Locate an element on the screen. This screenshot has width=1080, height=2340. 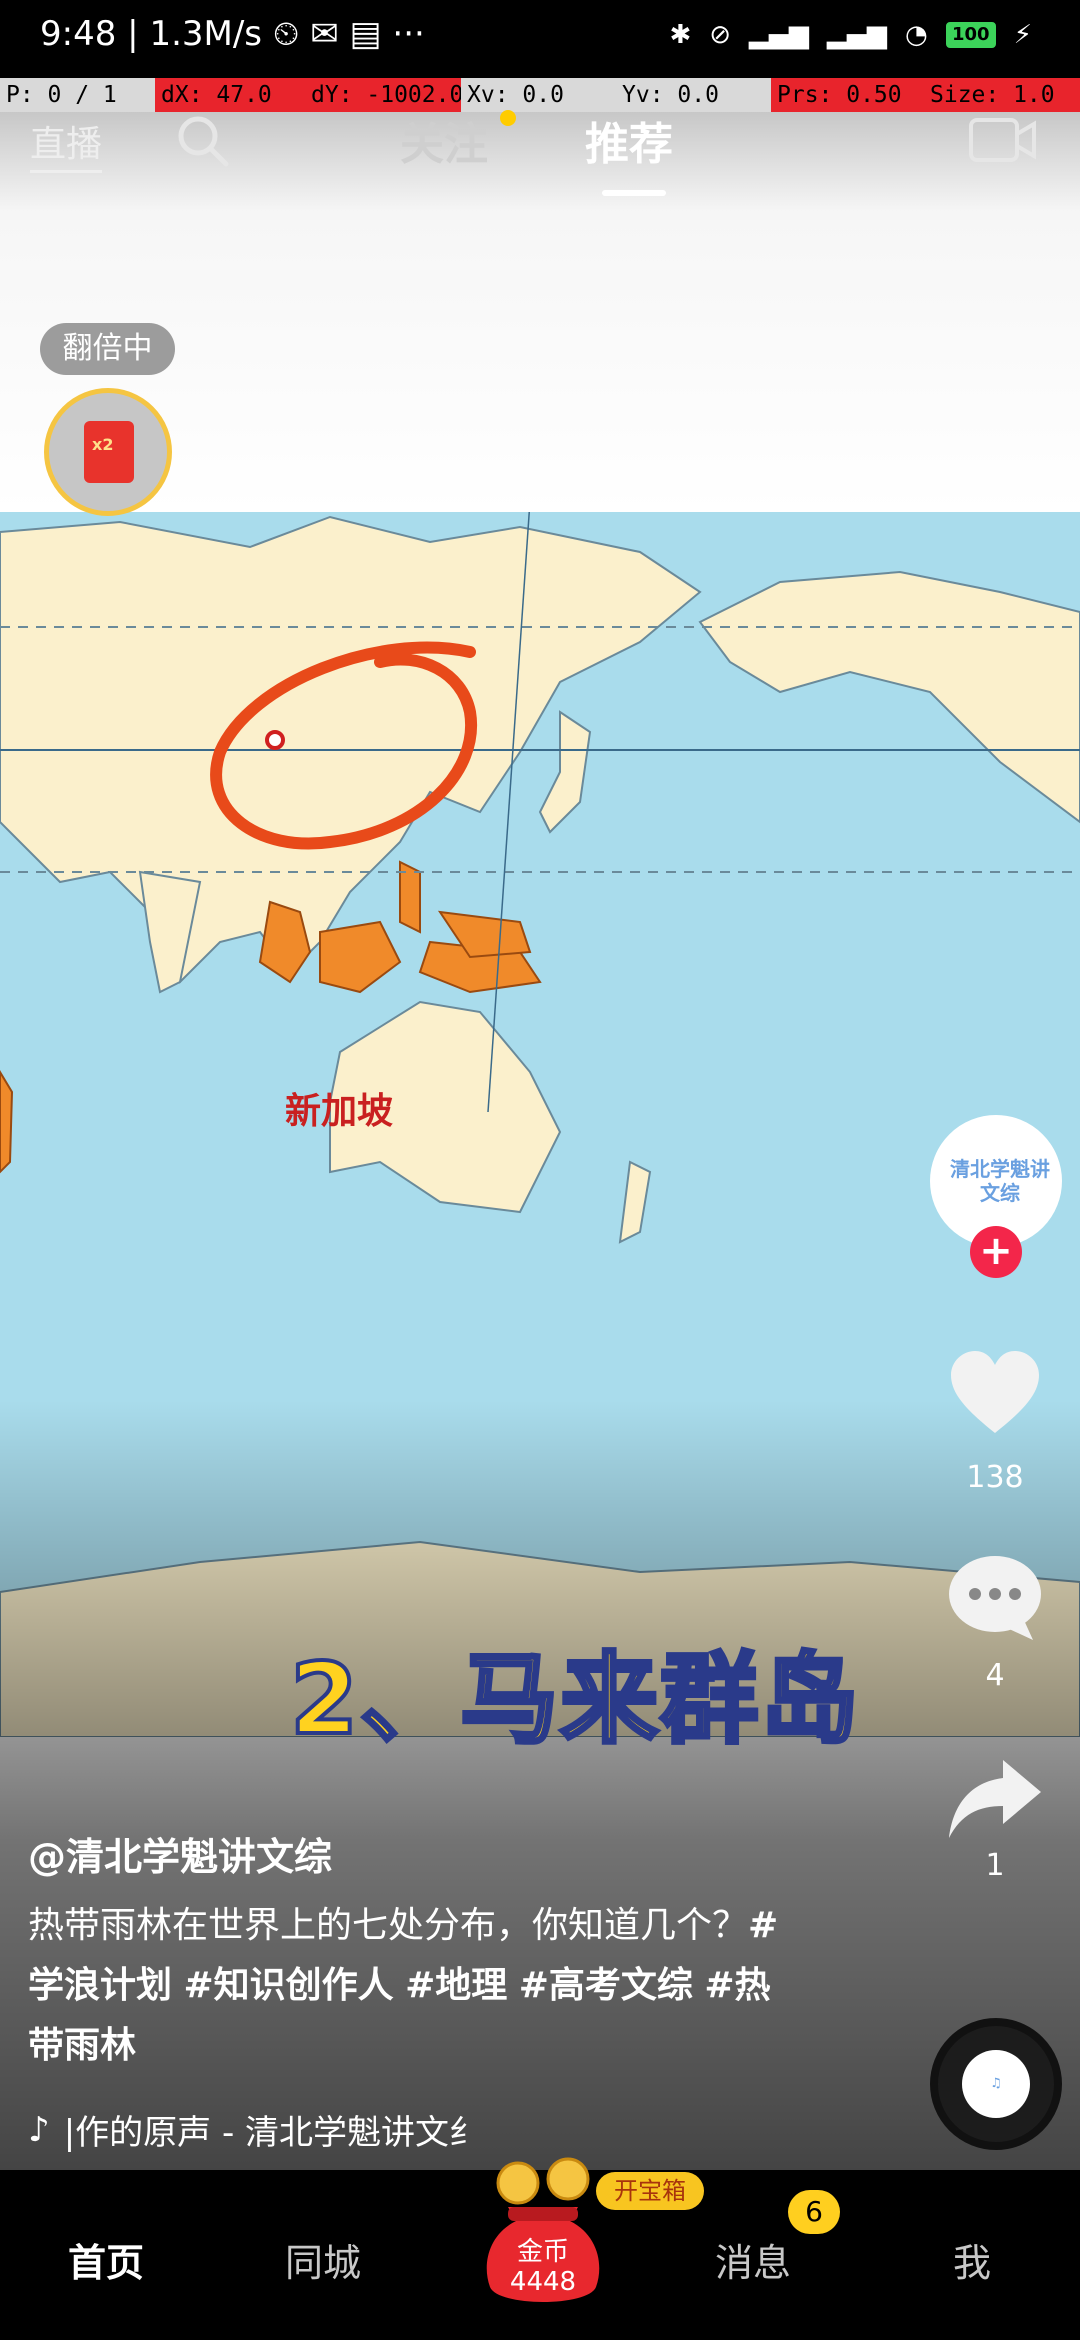
live-button: 直播 is located at coordinates (66, 144).